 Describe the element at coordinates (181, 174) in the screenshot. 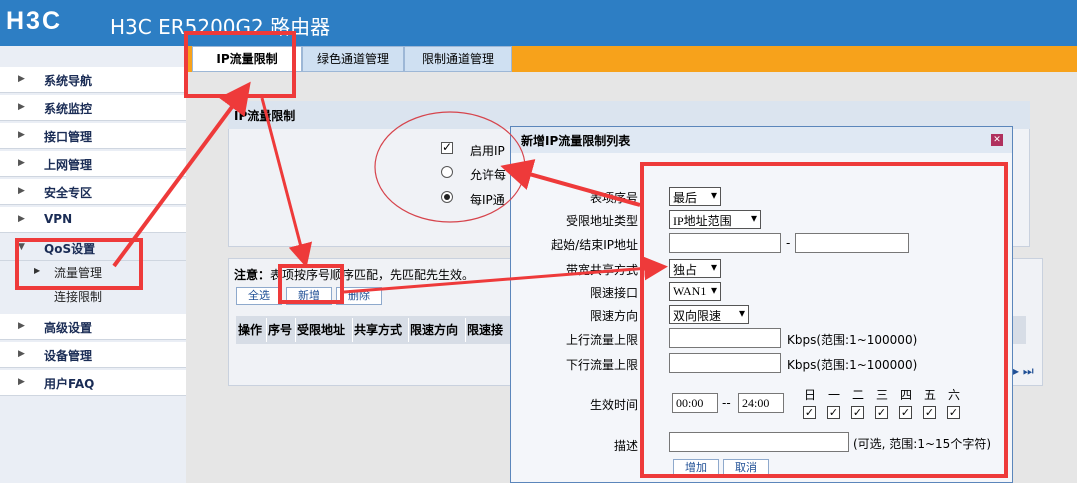

I see `annotation-arrow-sidebar` at that location.